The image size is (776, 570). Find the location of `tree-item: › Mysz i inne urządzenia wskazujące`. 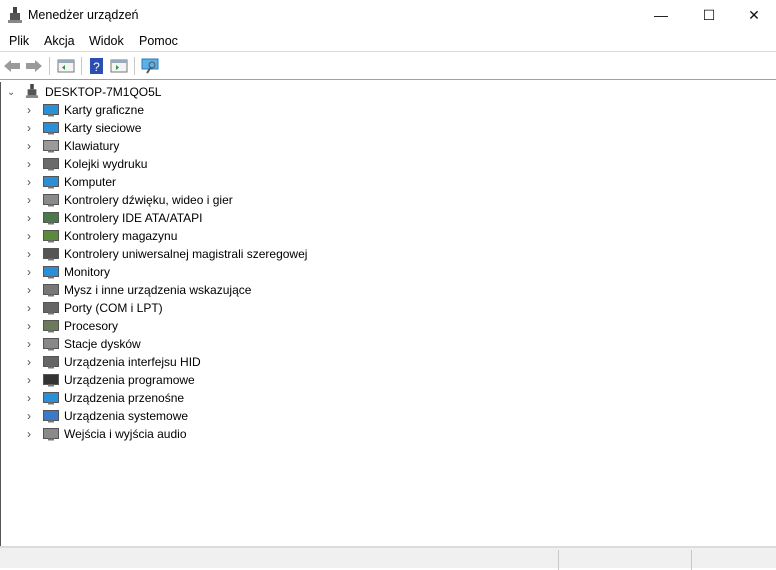

tree-item: › Mysz i inne urządzenia wskazujące is located at coordinates (201, 290).